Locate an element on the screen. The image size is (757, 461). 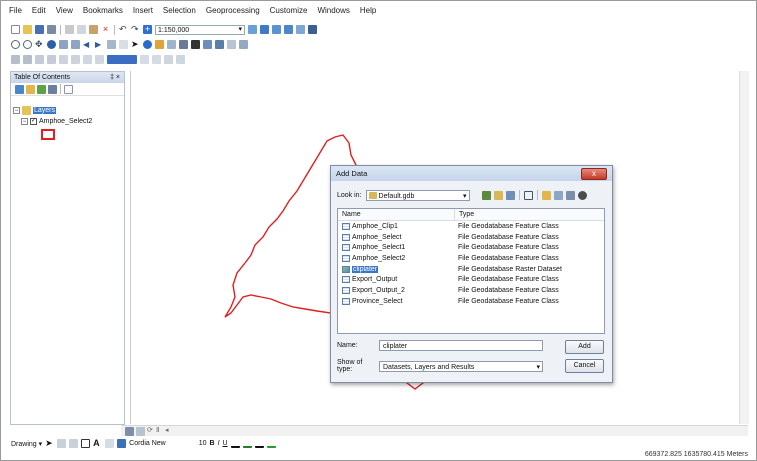
hyperlink-icon is located at coordinates (159, 44).